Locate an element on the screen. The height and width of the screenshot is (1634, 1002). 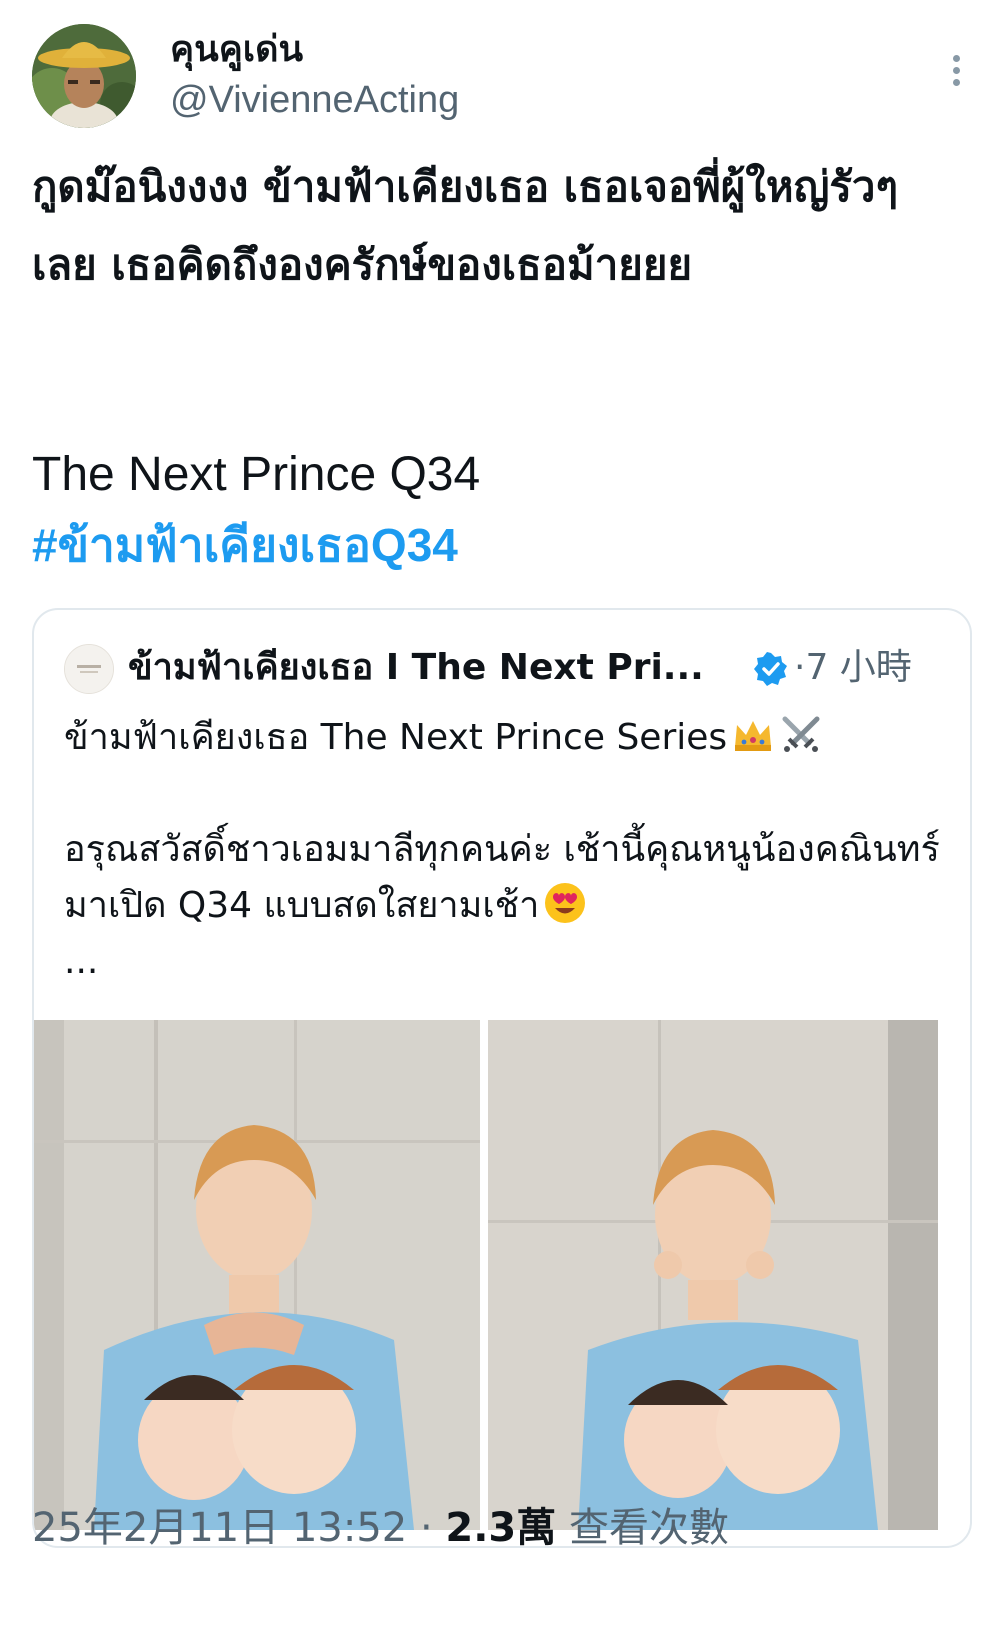
views-count: 2.3萬 is located at coordinates (501, 1528).